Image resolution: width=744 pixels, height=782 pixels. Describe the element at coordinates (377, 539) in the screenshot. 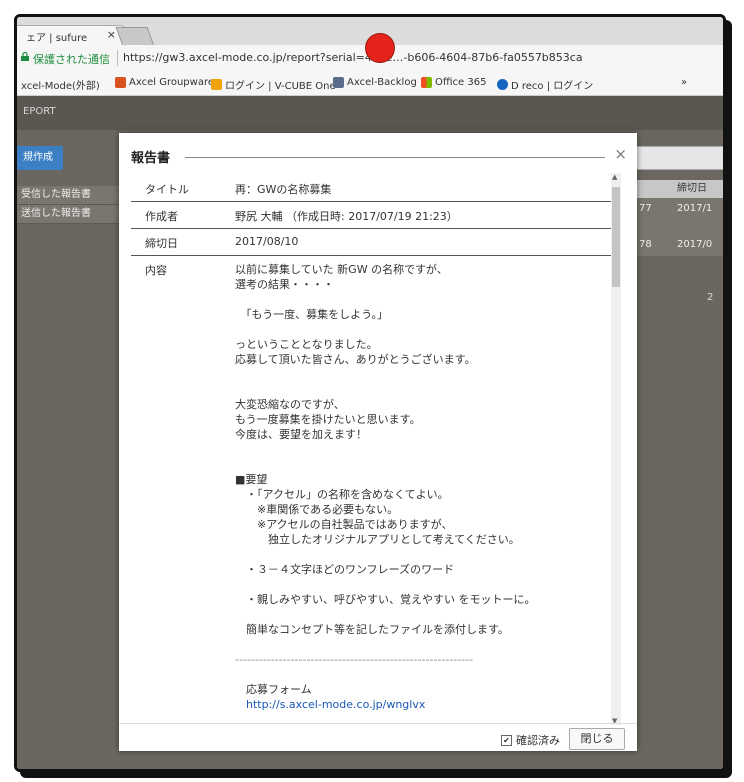

I see `body-line: 独立したオリジナルアプリとして考えてください。` at that location.